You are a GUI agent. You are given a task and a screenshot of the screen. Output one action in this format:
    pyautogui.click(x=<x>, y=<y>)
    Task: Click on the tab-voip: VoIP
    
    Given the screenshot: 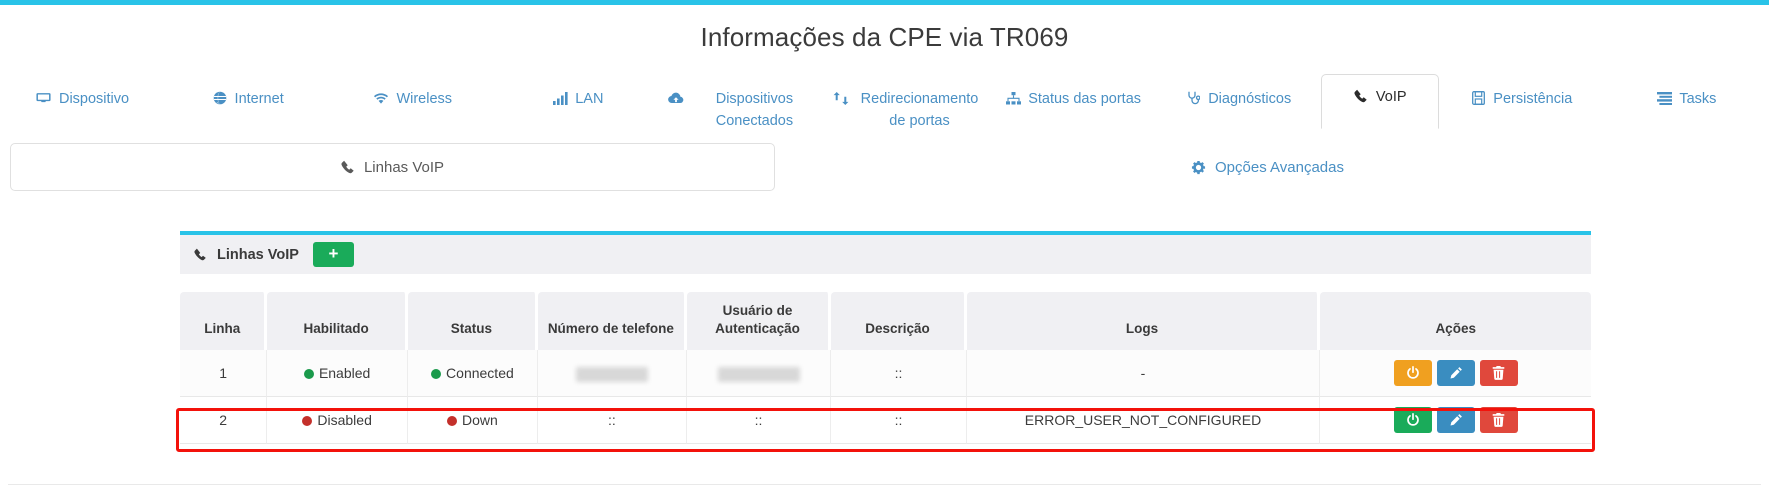 What is the action you would take?
    pyautogui.click(x=1379, y=101)
    